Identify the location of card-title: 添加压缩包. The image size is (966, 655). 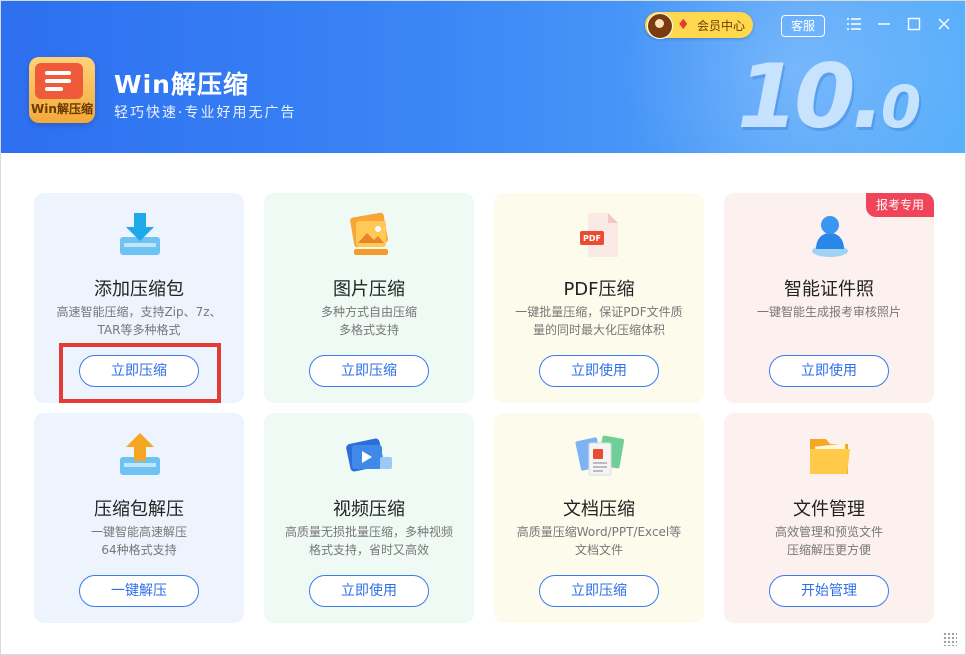
(139, 289).